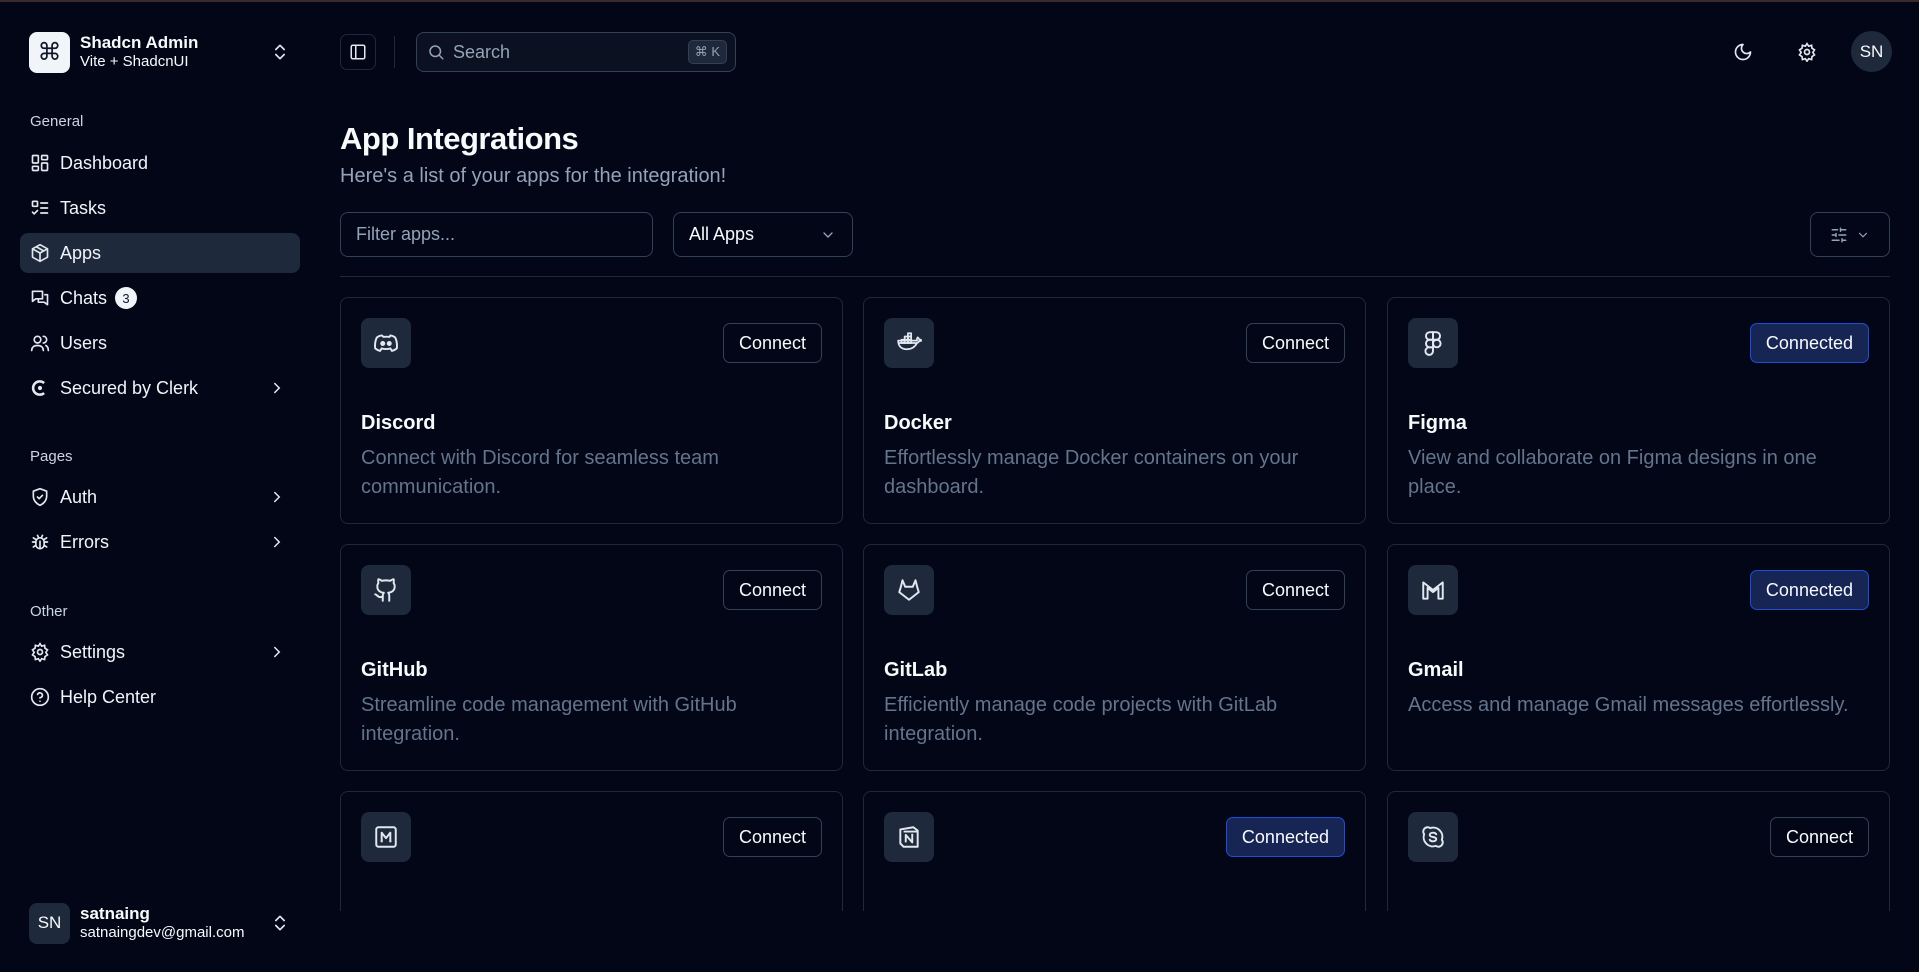 Image resolution: width=1919 pixels, height=972 pixels. What do you see at coordinates (40, 542) in the screenshot?
I see `bug-icon` at bounding box center [40, 542].